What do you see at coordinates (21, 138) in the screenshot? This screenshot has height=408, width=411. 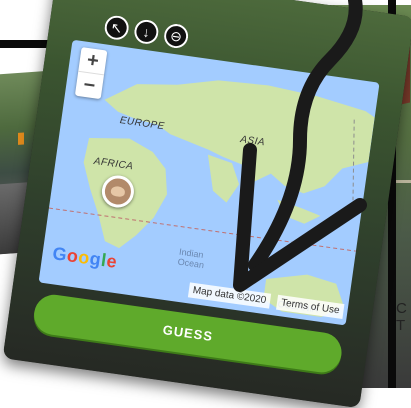 I see `traffic-cone` at bounding box center [21, 138].